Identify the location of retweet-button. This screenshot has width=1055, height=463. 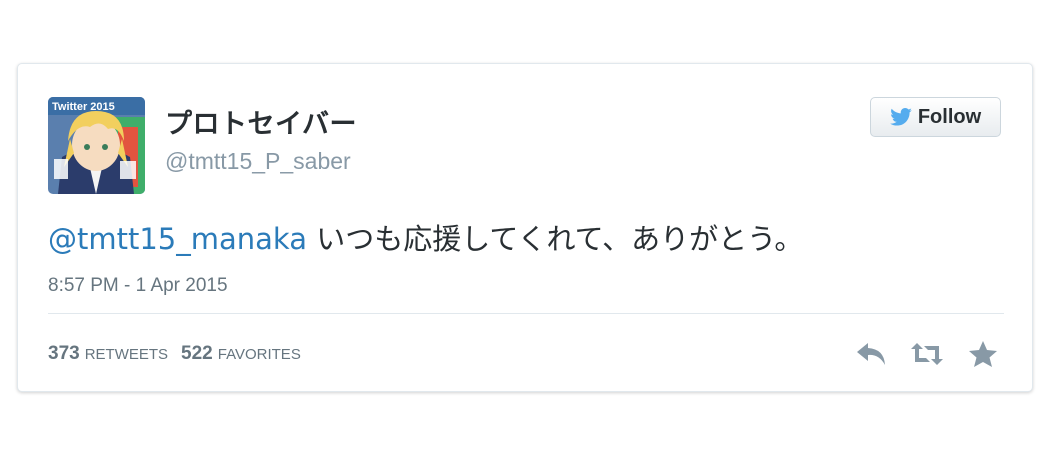
(927, 354).